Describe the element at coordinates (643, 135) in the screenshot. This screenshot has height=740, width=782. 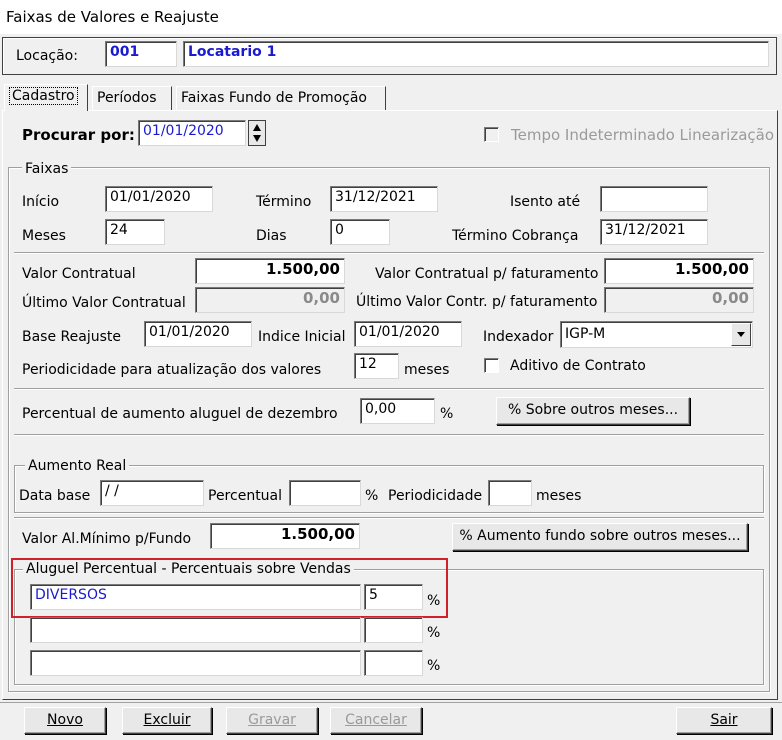
I see `tempo-indeterminado-label: Tempo Indeterminado Linearização` at that location.